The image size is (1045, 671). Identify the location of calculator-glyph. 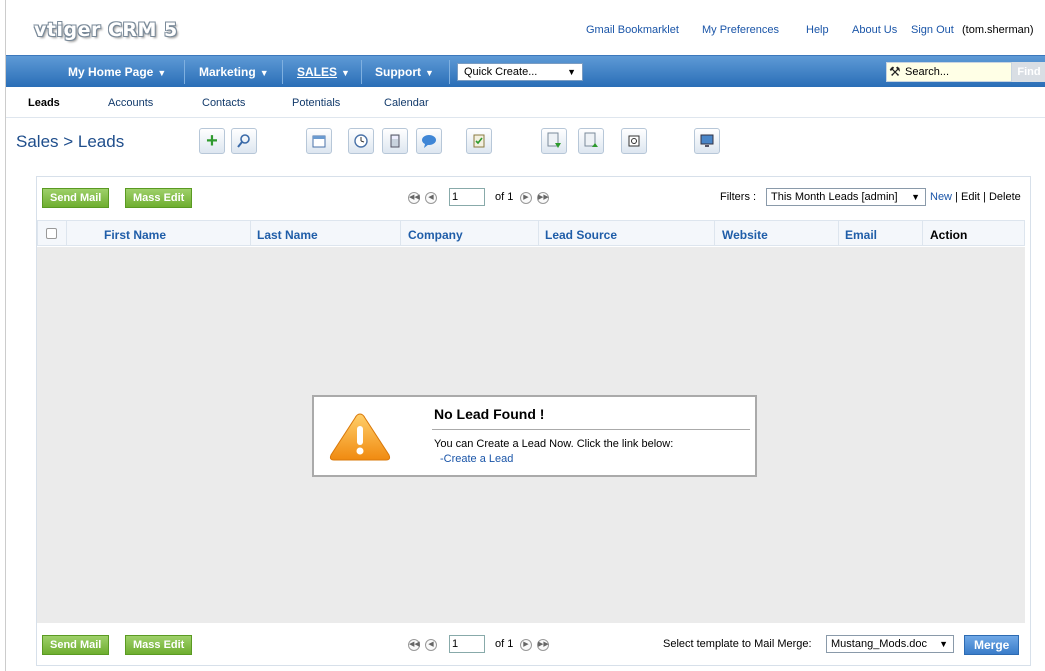
(395, 141).